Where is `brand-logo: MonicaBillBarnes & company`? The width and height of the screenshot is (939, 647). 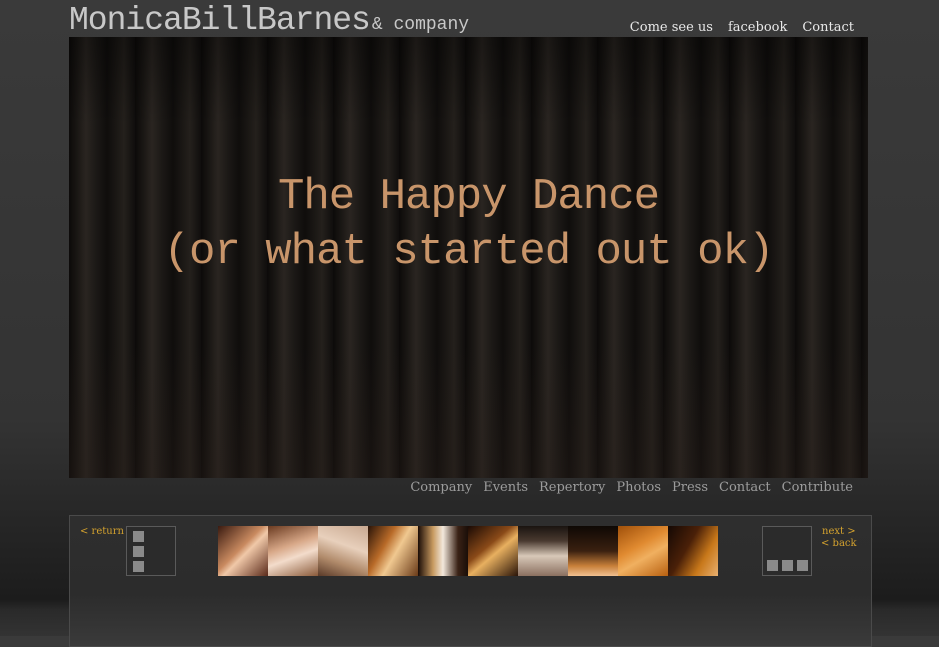
brand-logo: MonicaBillBarnes & company is located at coordinates (269, 20).